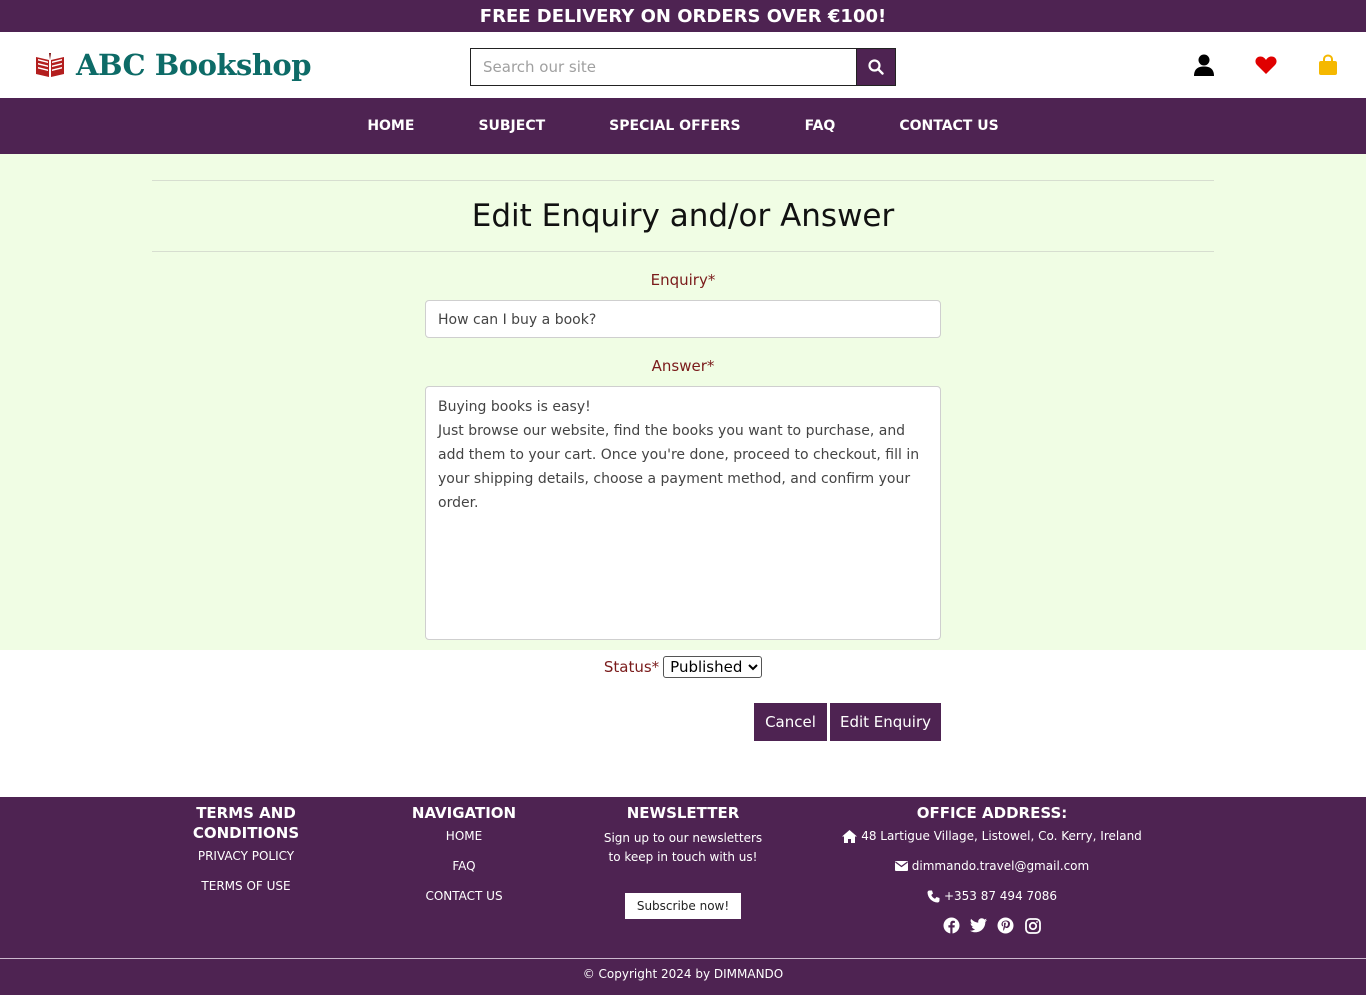 This screenshot has width=1366, height=995. Describe the element at coordinates (820, 126) in the screenshot. I see `nav-item-faq: FAQ` at that location.